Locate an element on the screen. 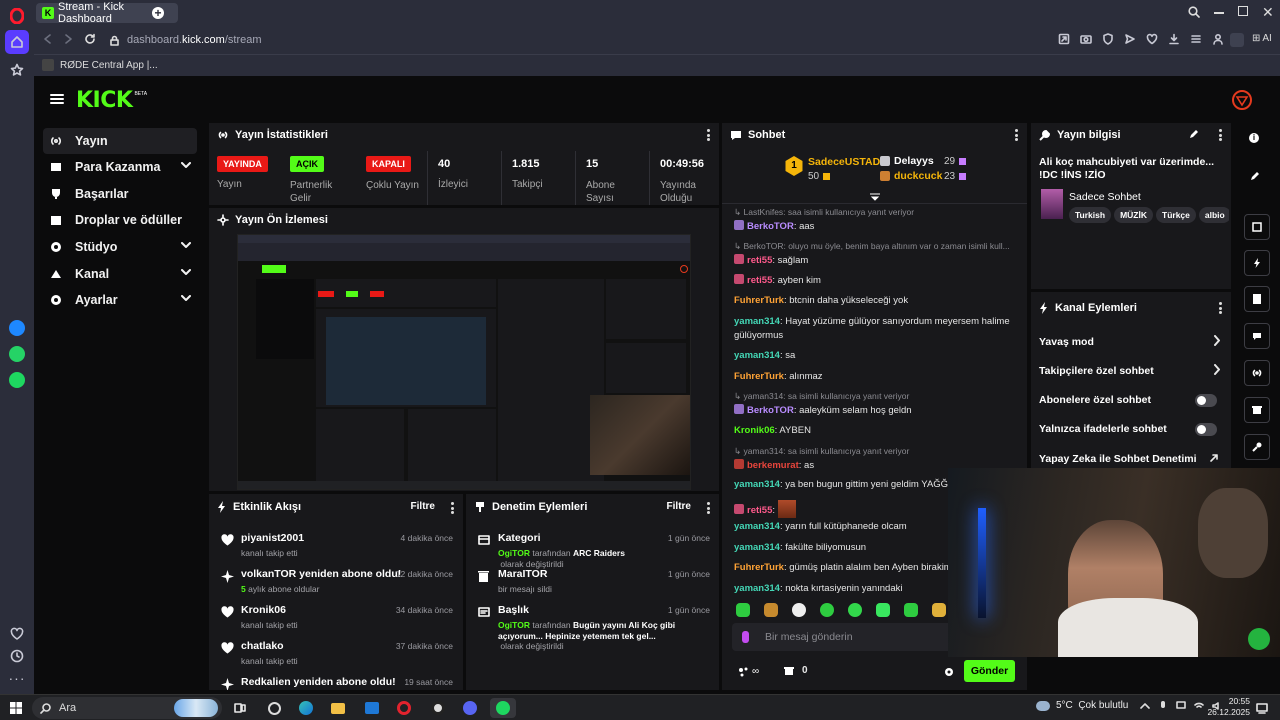 This screenshot has height=720, width=1280. heart-icon is located at coordinates (1152, 39).